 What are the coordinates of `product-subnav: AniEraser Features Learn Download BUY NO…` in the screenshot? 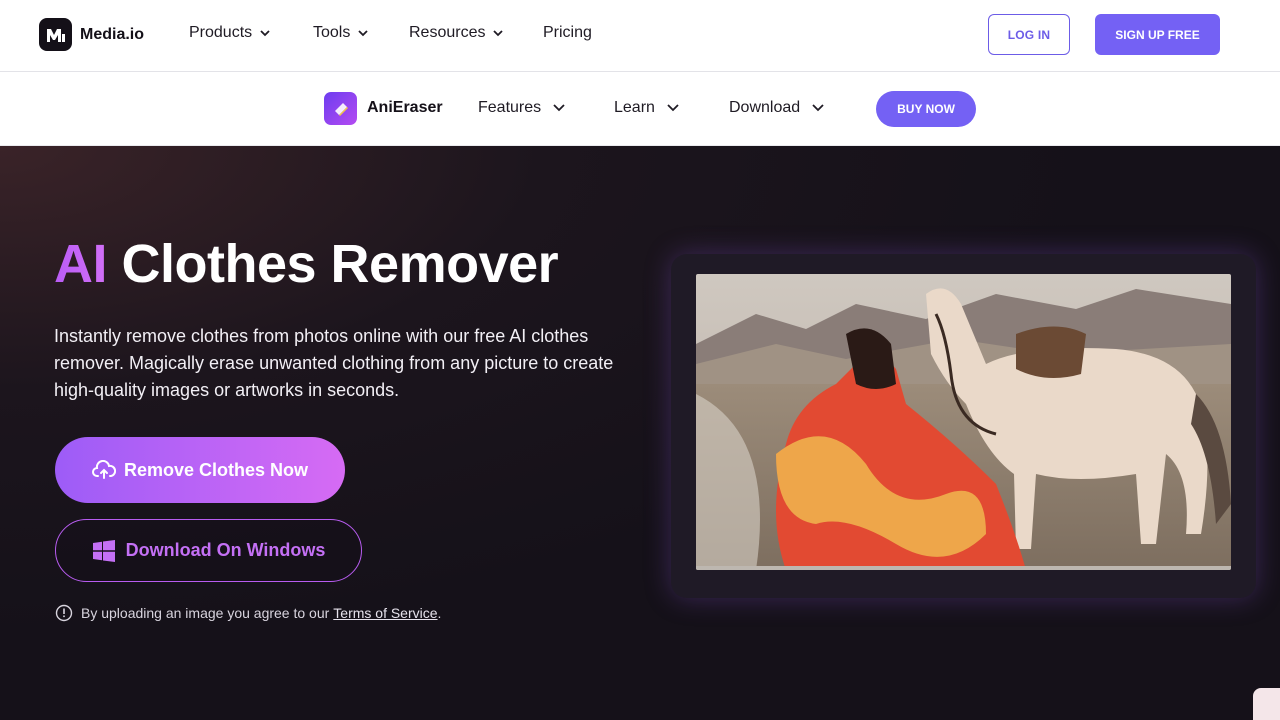 It's located at (640, 109).